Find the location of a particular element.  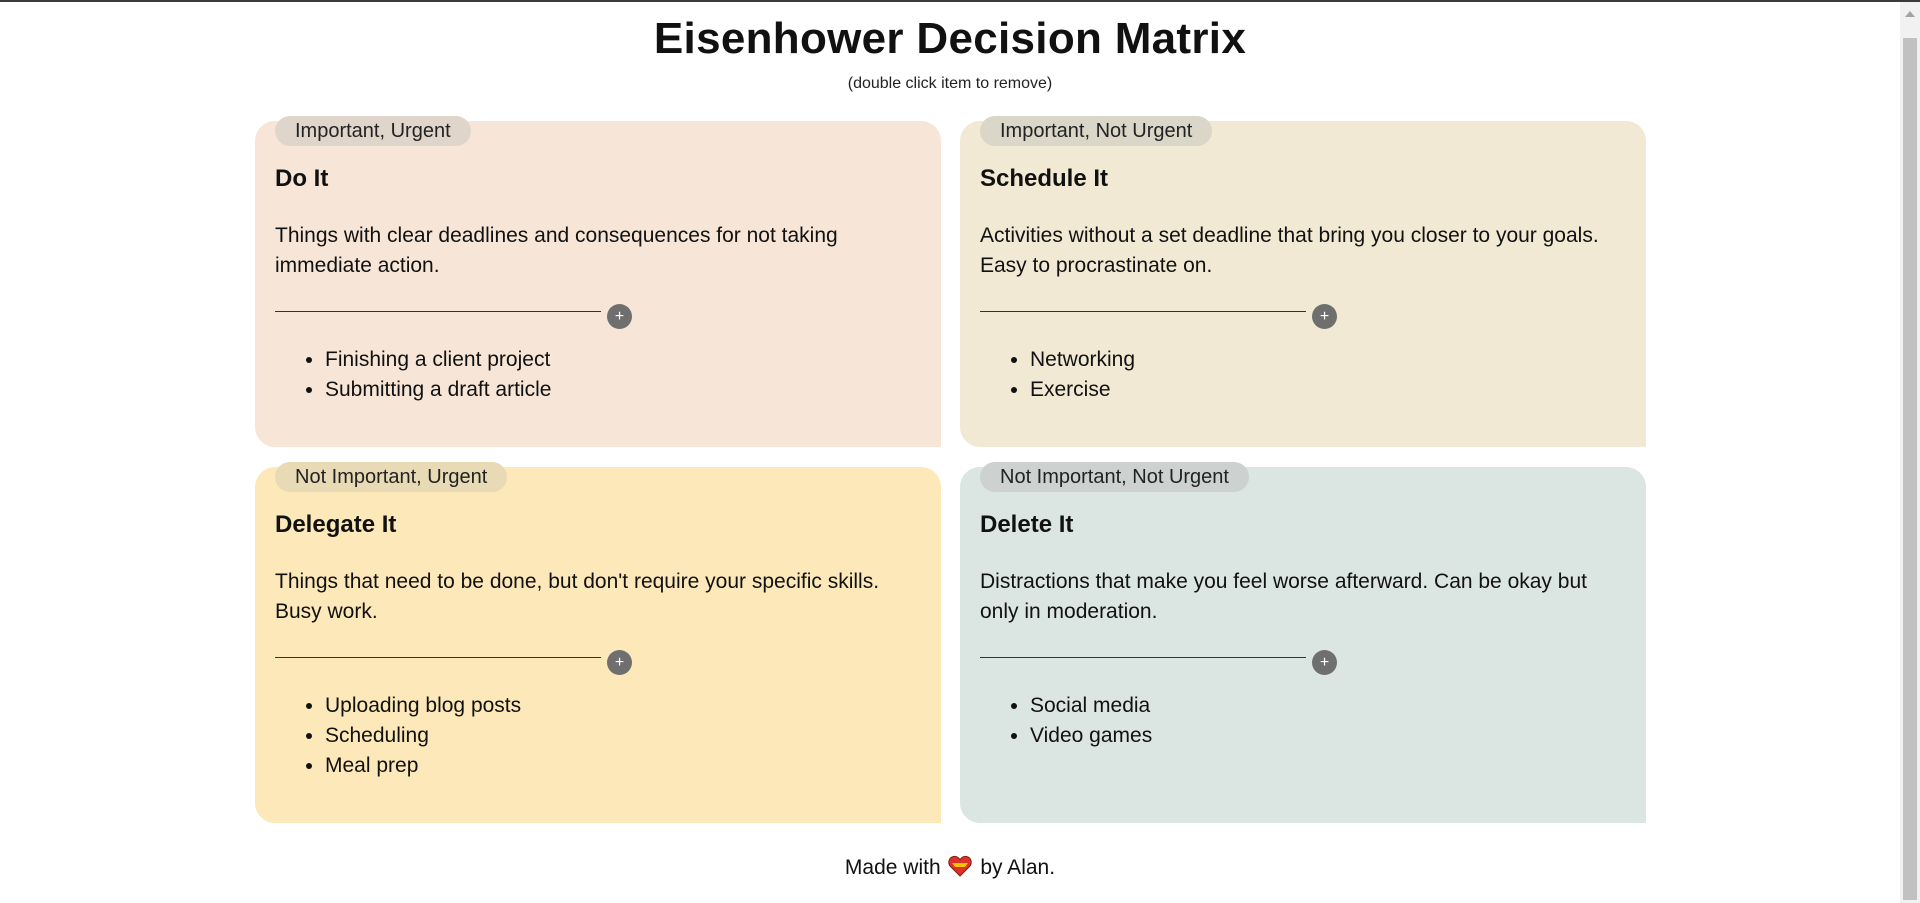

page-subtitle: (double click item to remove) is located at coordinates (950, 83).